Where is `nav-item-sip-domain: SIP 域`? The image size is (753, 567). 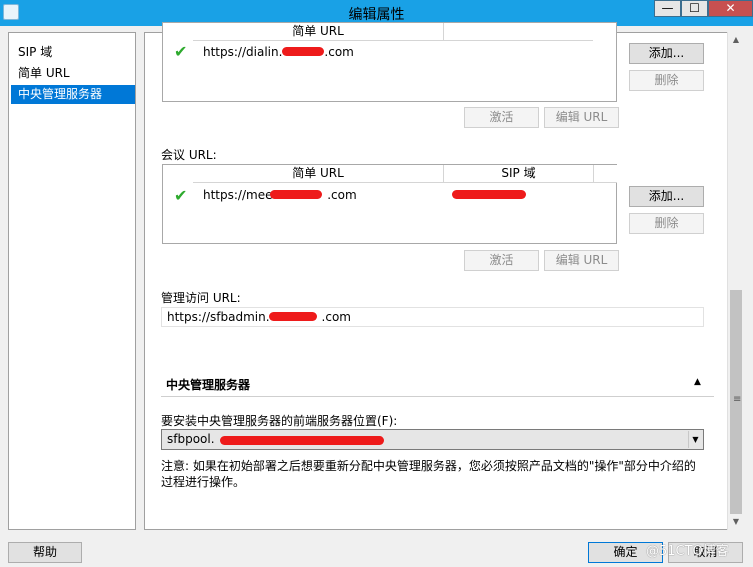
nav-item-sip-domain: SIP 域 is located at coordinates (73, 52).